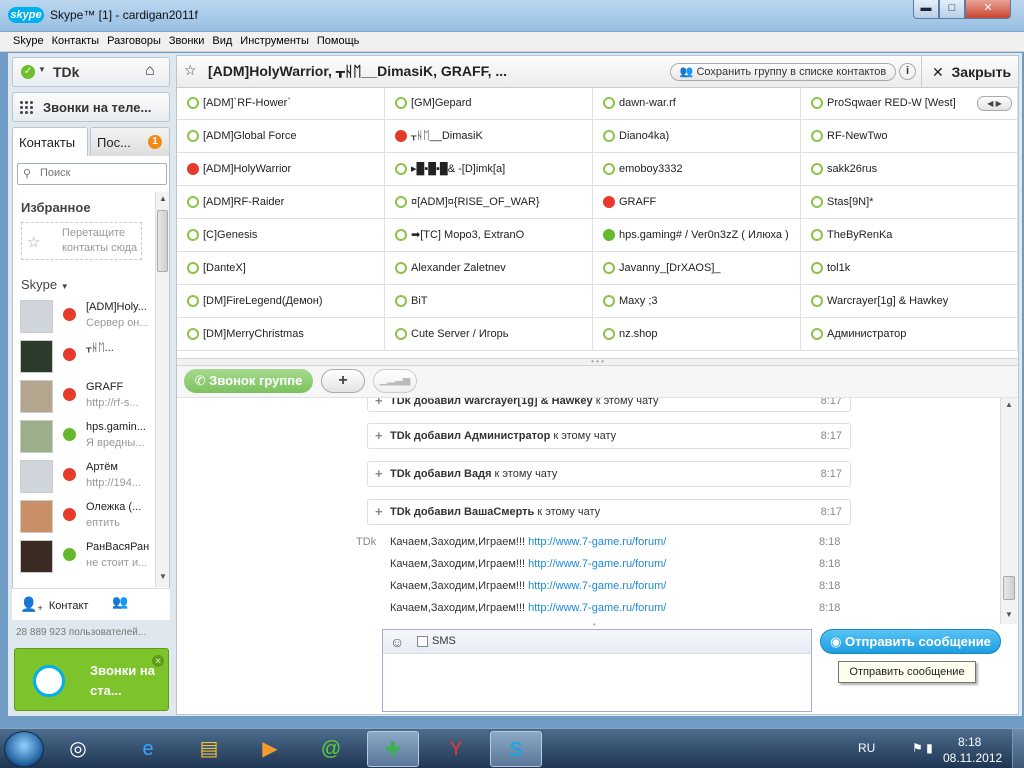  Describe the element at coordinates (281, 136) in the screenshot. I see `participant-item: [ADM]Global Force` at that location.